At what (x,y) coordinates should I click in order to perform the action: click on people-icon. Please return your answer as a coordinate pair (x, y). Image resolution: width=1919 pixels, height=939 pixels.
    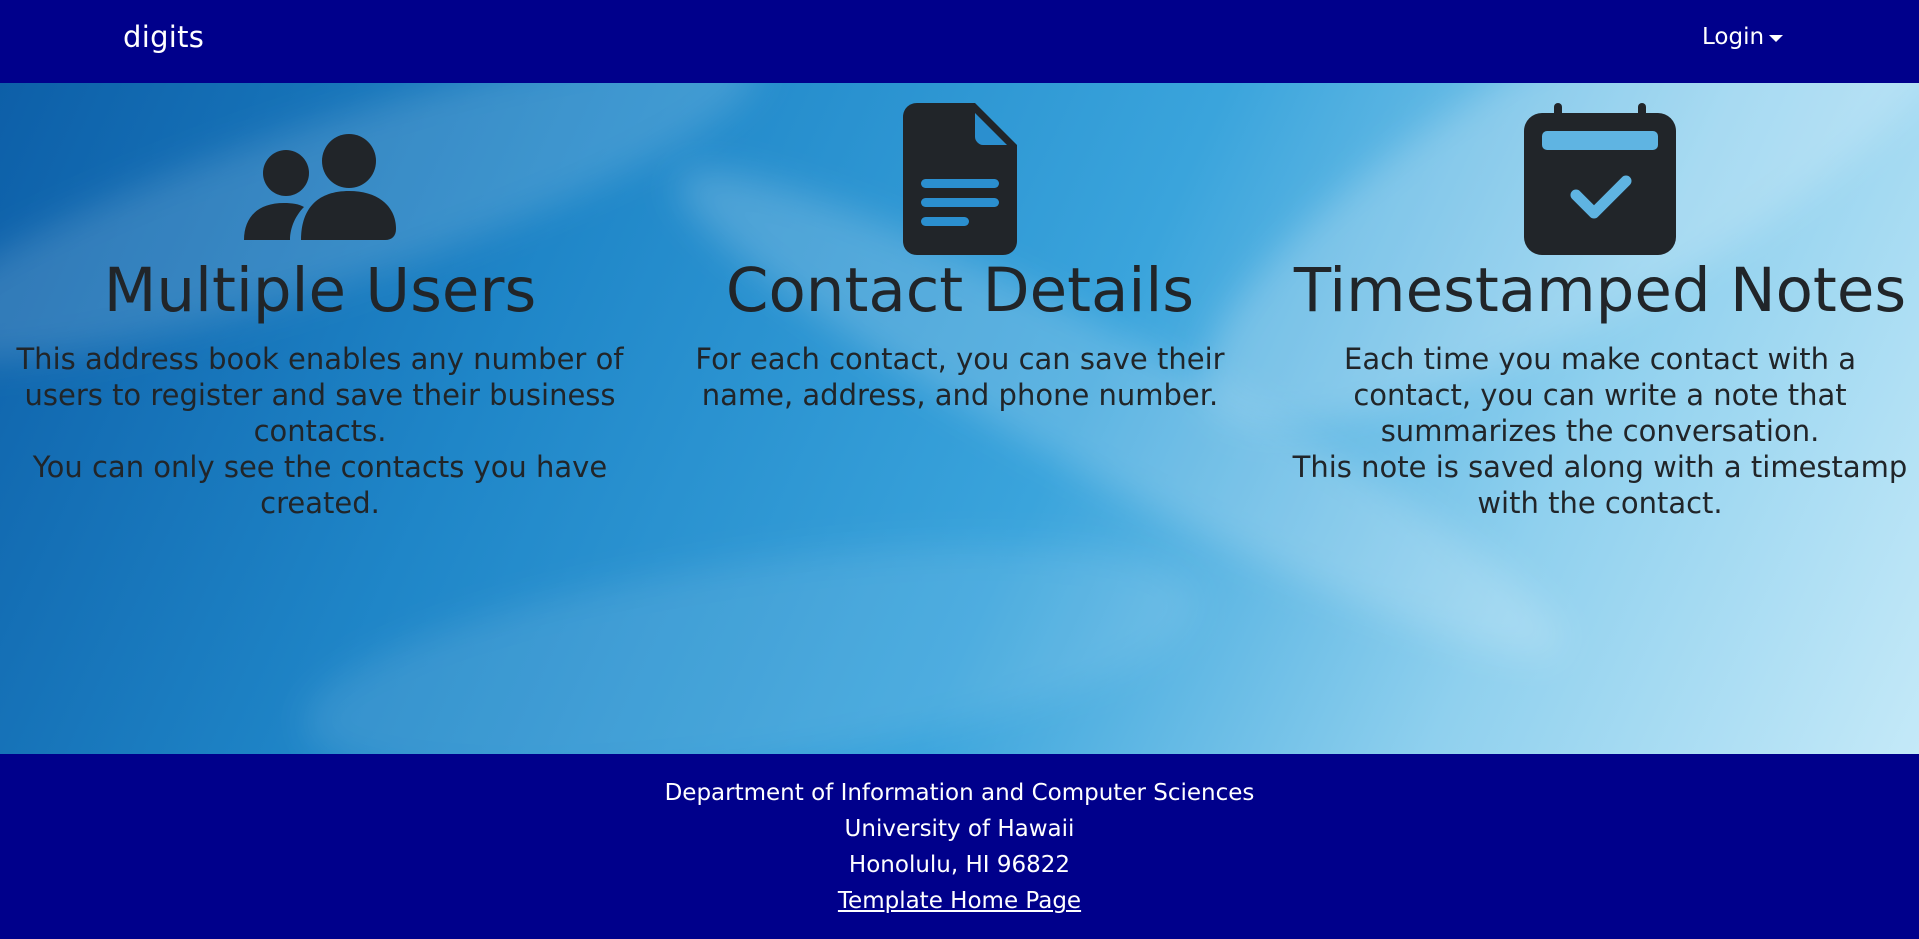
    Looking at the image, I should click on (320, 187).